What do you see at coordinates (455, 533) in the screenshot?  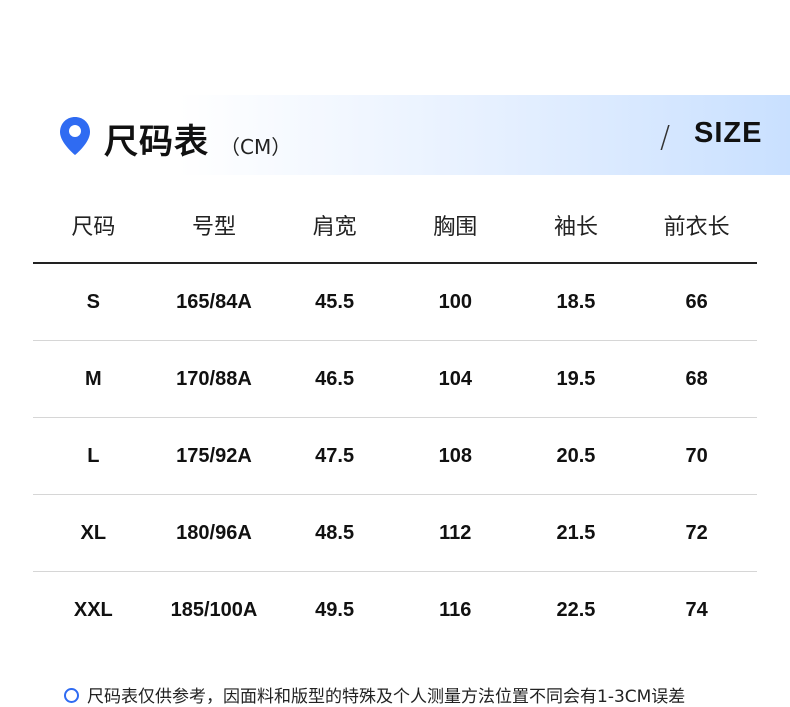 I see `table-cell: 112` at bounding box center [455, 533].